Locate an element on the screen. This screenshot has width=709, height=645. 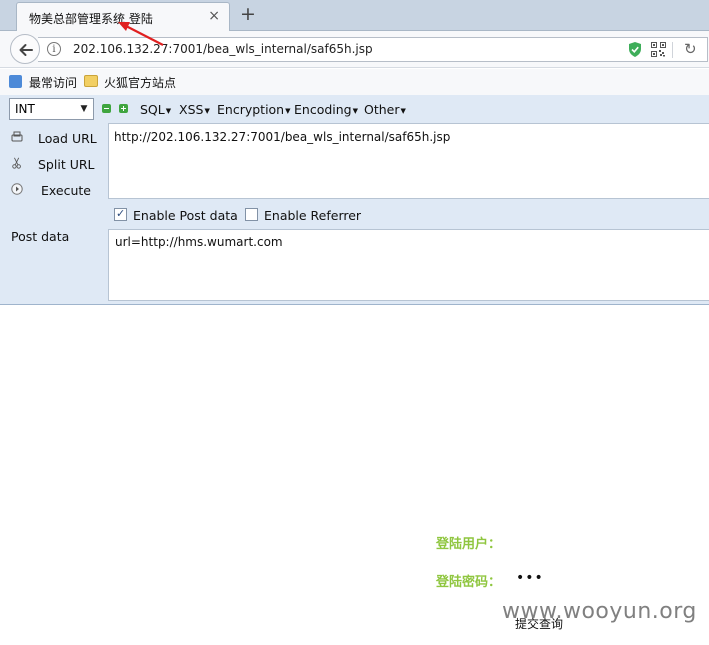
bookmark-firefox-site: 火狐官方站点 is located at coordinates (140, 82).